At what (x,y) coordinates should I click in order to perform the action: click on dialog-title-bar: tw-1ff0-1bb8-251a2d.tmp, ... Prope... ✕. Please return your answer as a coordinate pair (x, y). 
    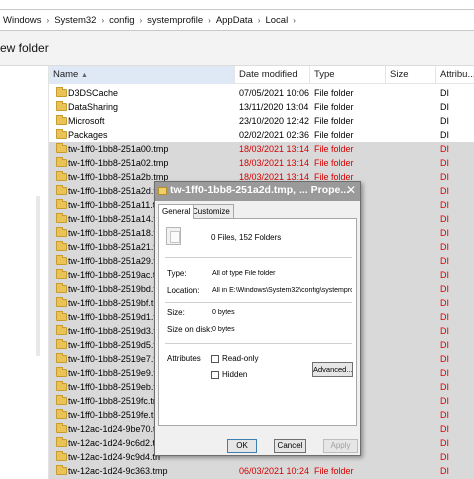
    Looking at the image, I should click on (257, 191).